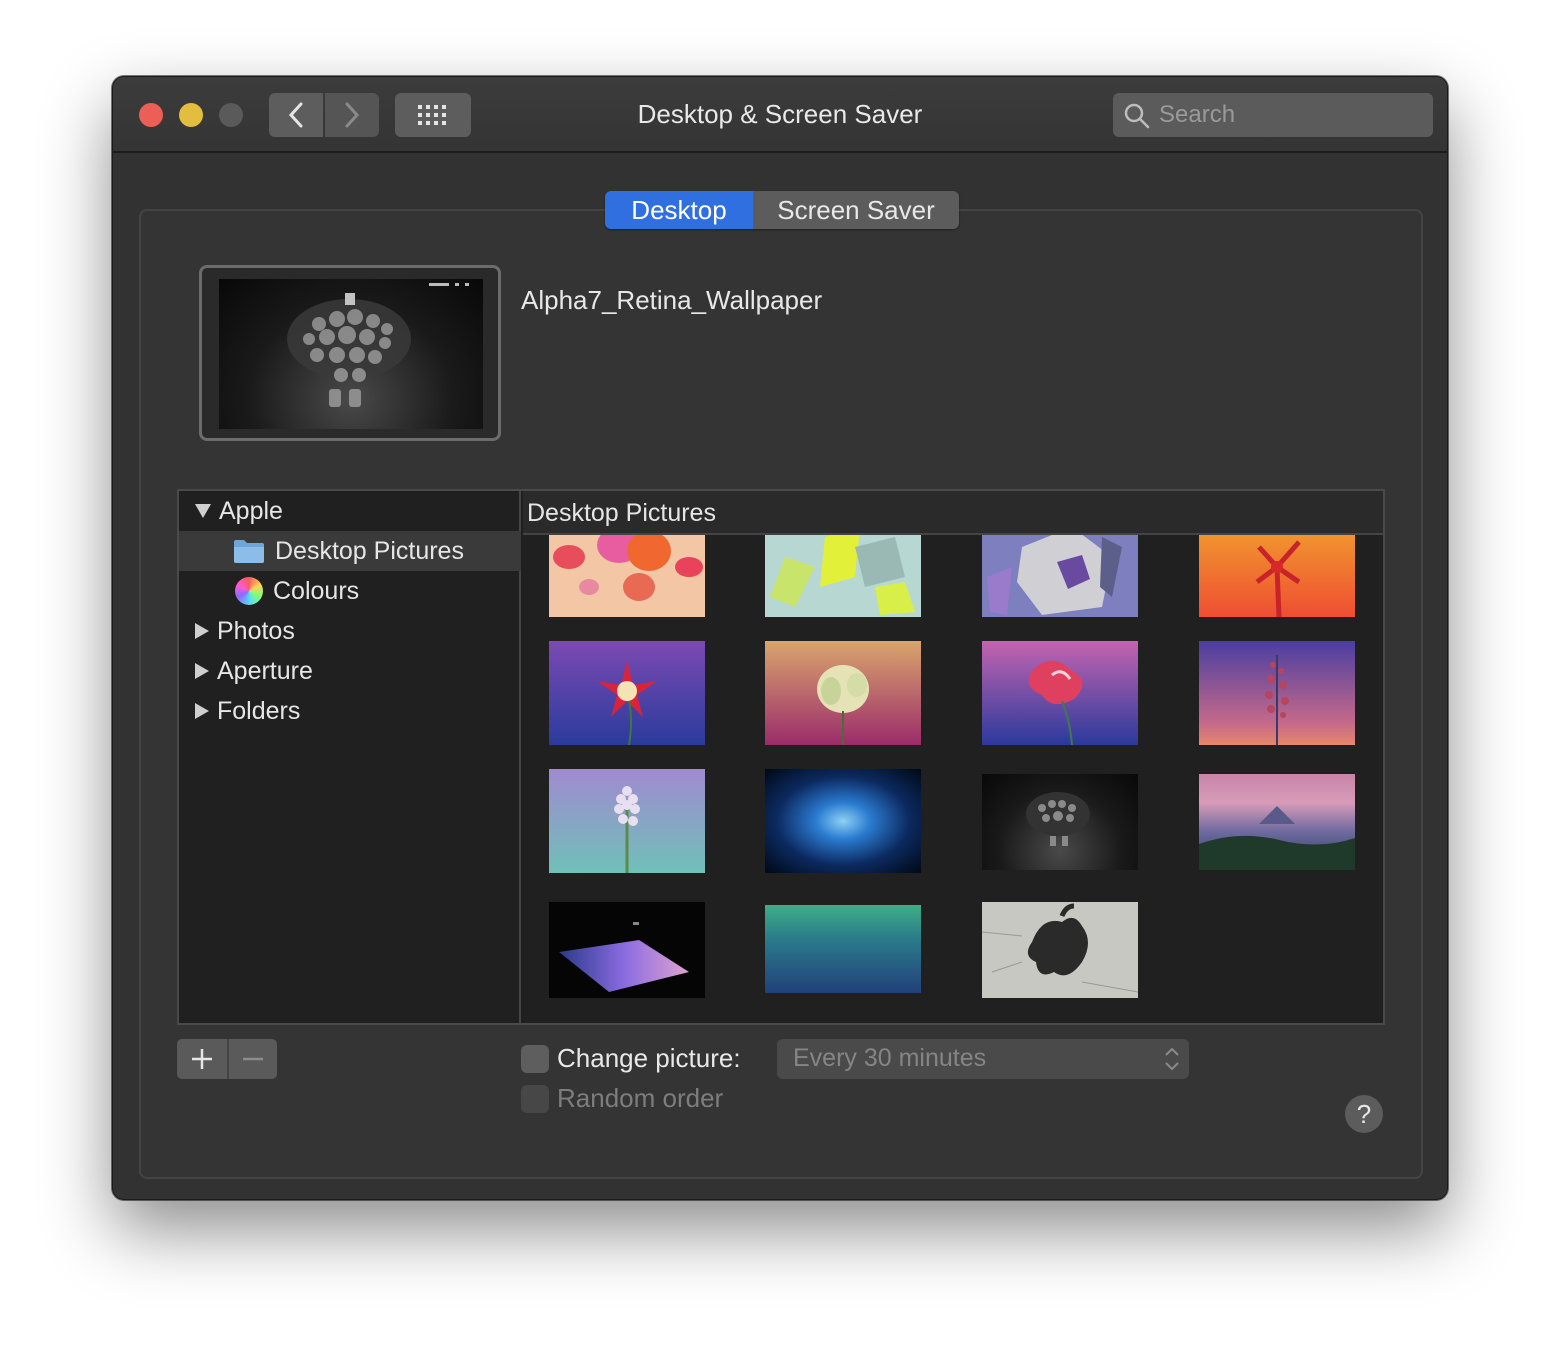 This screenshot has height=1348, width=1560. Describe the element at coordinates (249, 551) in the screenshot. I see `folder-icon` at that location.